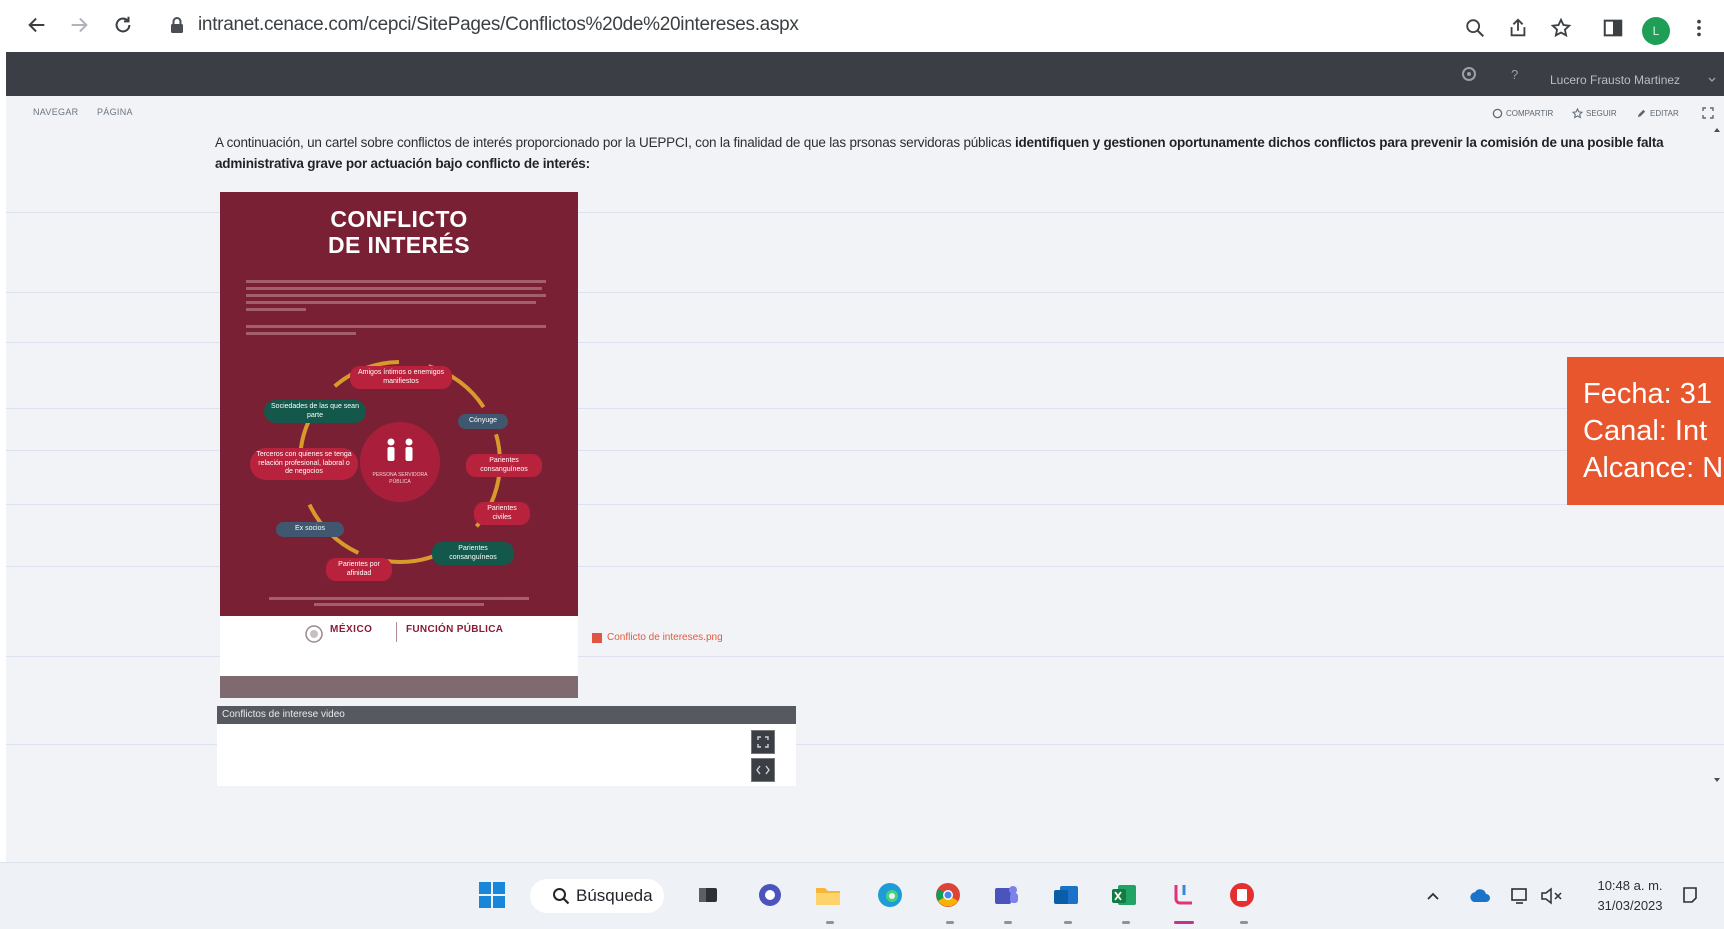 The image size is (1724, 929). I want to click on chevron-up-icon, so click(1433, 896).